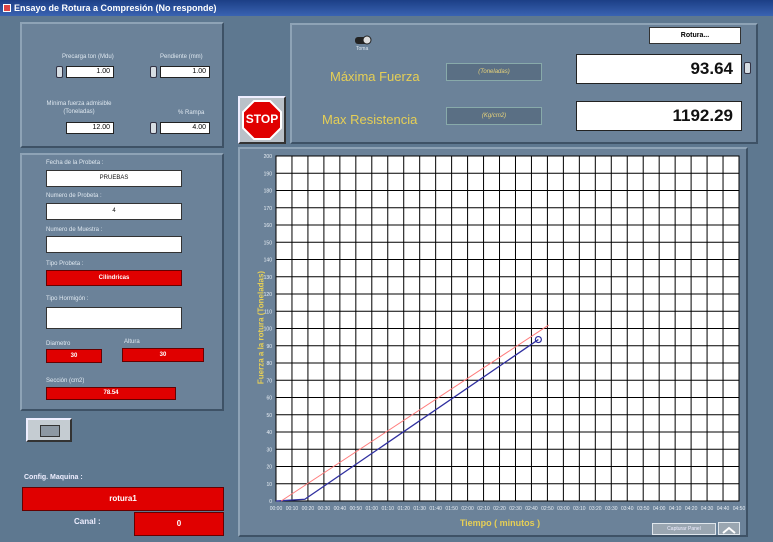  What do you see at coordinates (268, 174) in the screenshot?
I see `y-tick-label: 190` at bounding box center [268, 174].